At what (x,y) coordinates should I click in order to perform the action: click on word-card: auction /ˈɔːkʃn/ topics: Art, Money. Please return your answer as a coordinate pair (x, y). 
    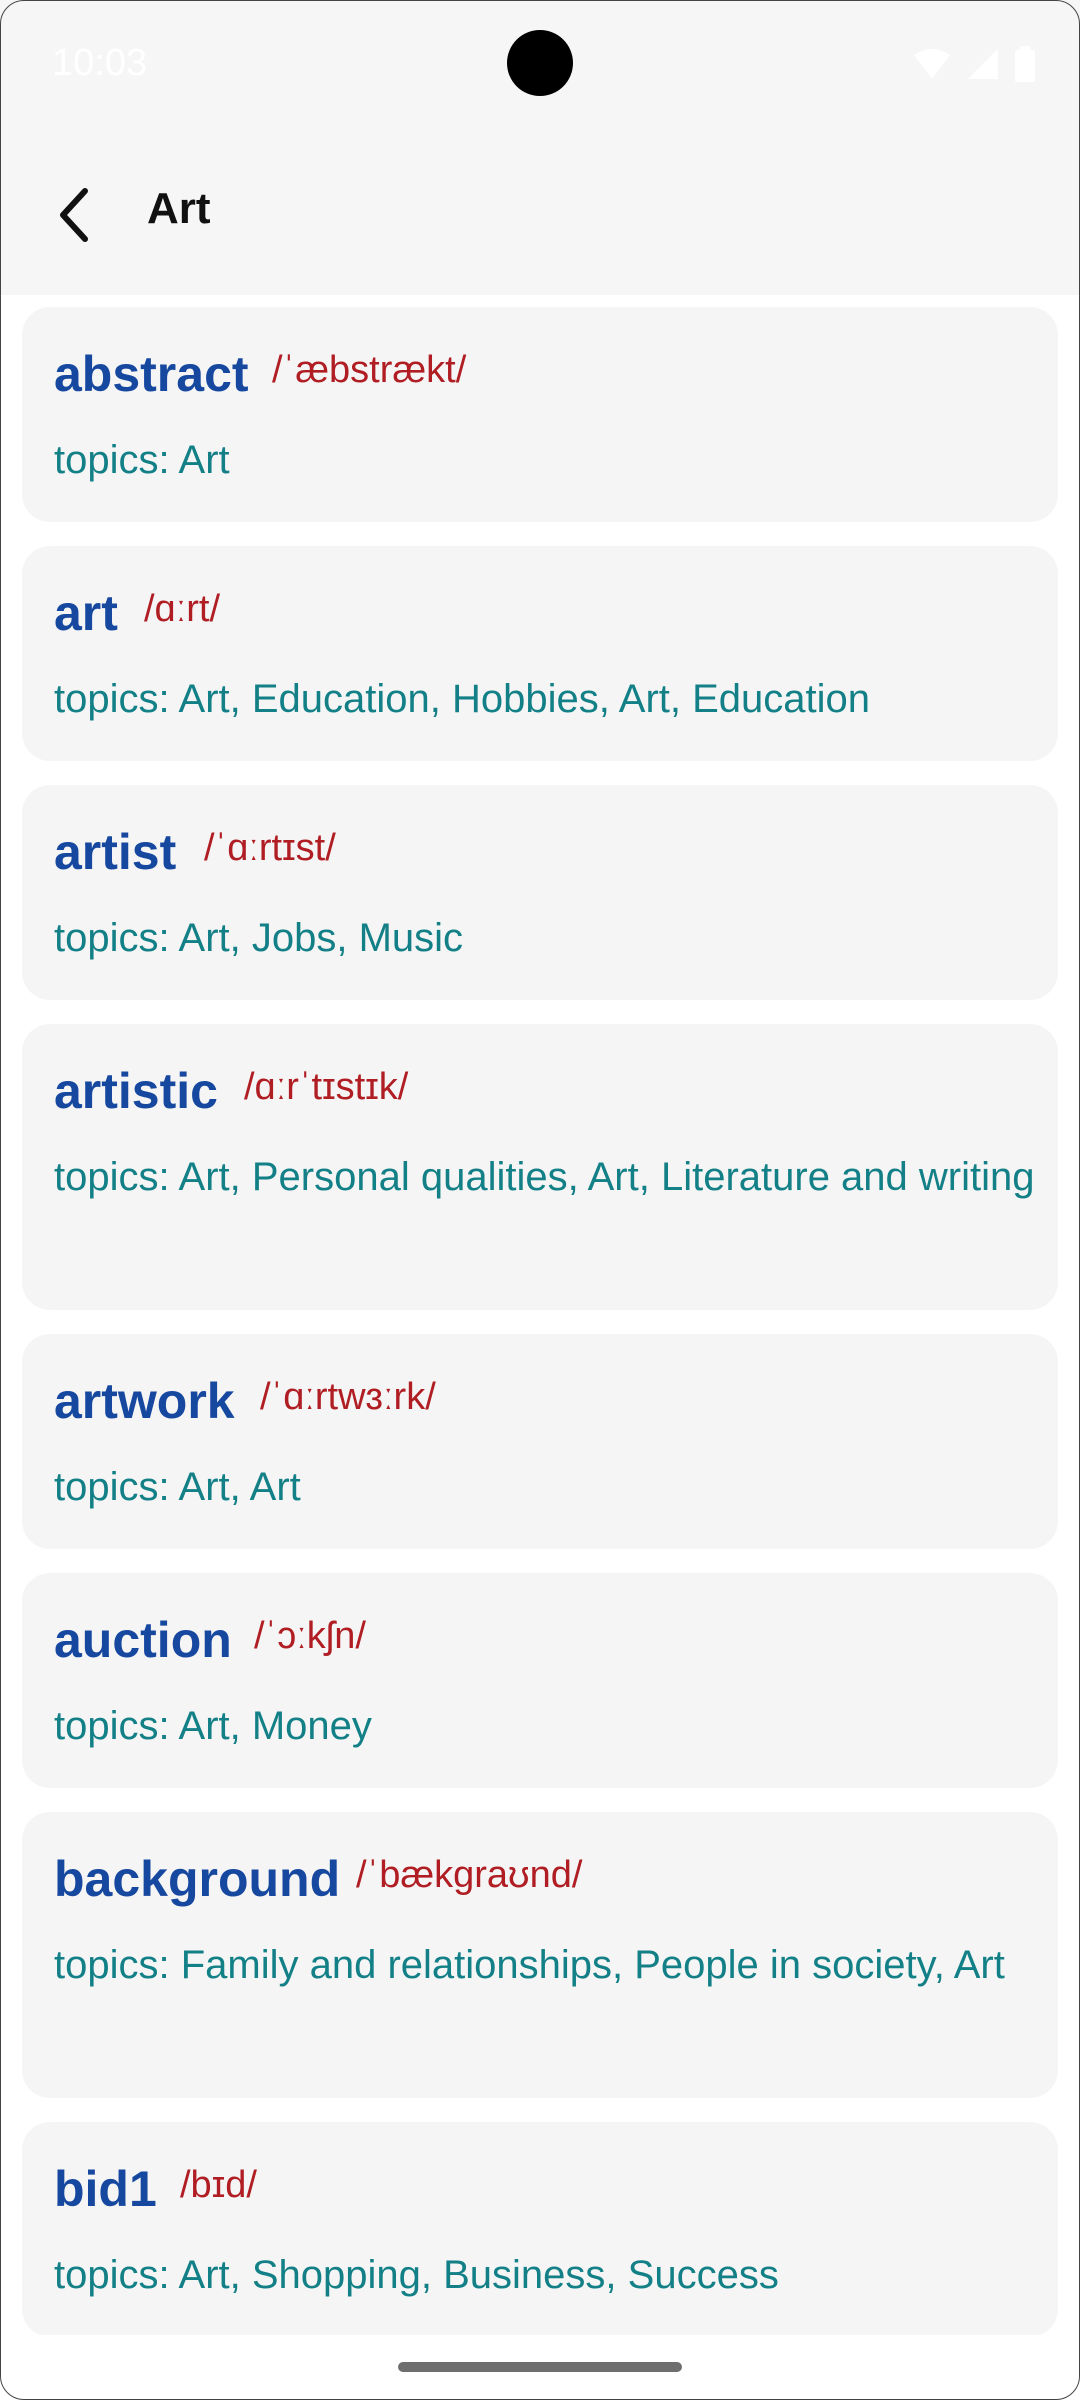
    Looking at the image, I should click on (540, 1680).